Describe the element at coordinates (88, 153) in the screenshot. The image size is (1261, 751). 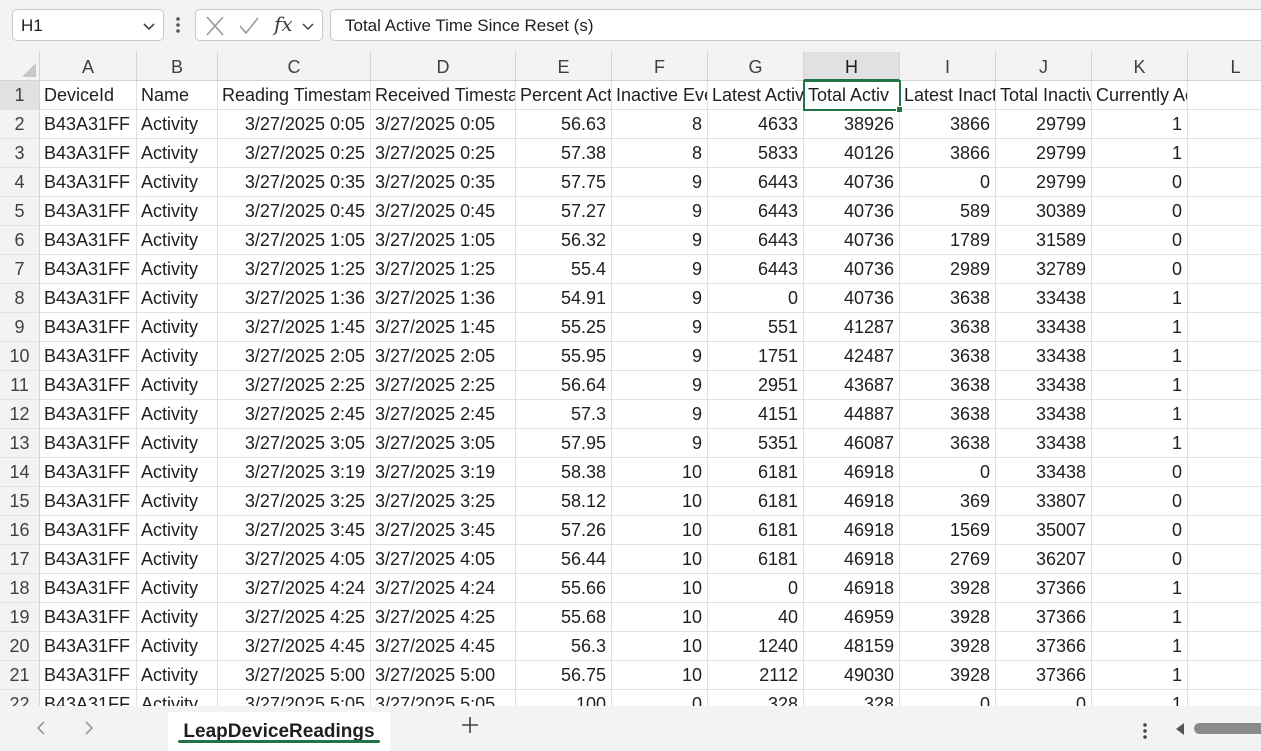
I see `cell-a3: B43A31FF` at that location.